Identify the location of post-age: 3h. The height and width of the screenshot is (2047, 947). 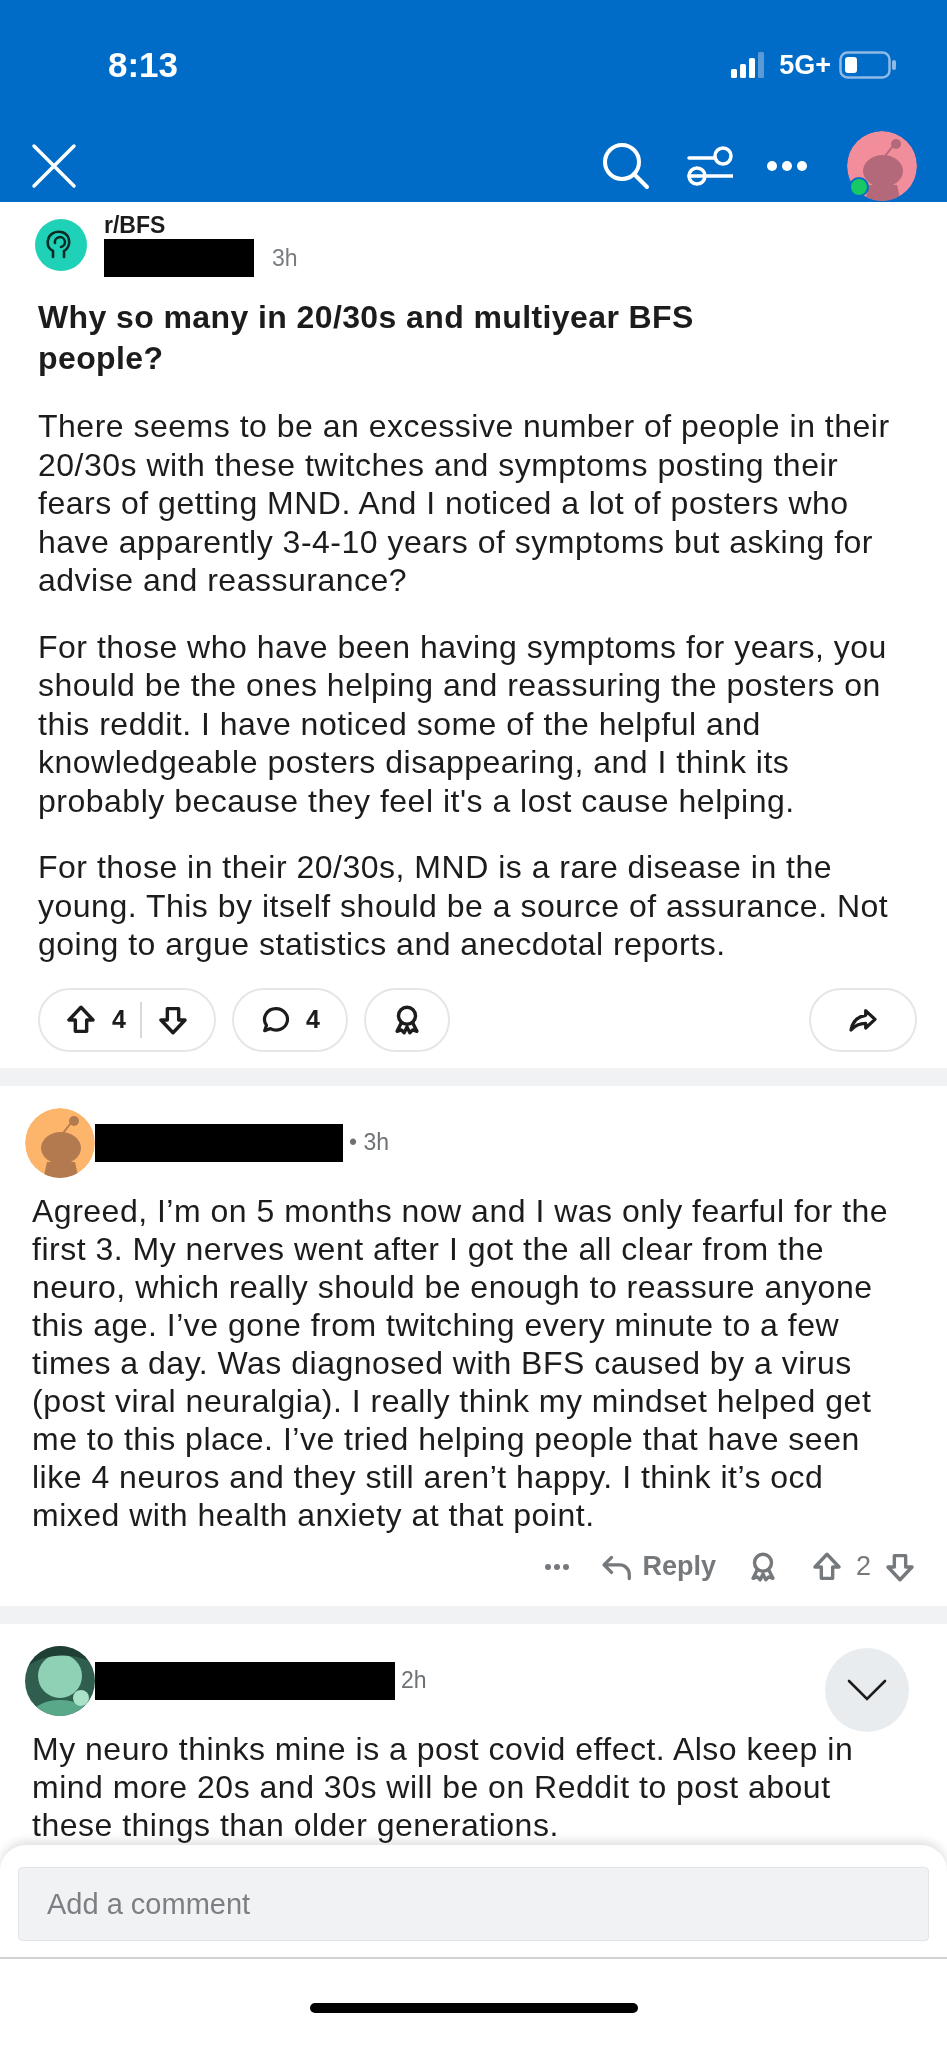
(284, 258).